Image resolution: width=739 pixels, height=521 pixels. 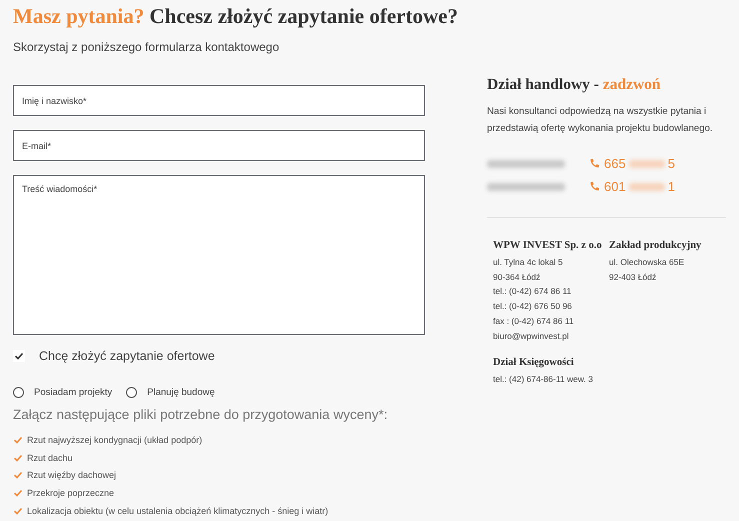 What do you see at coordinates (647, 262) in the screenshot?
I see `office-detail: ul. Olechowska 65E` at bounding box center [647, 262].